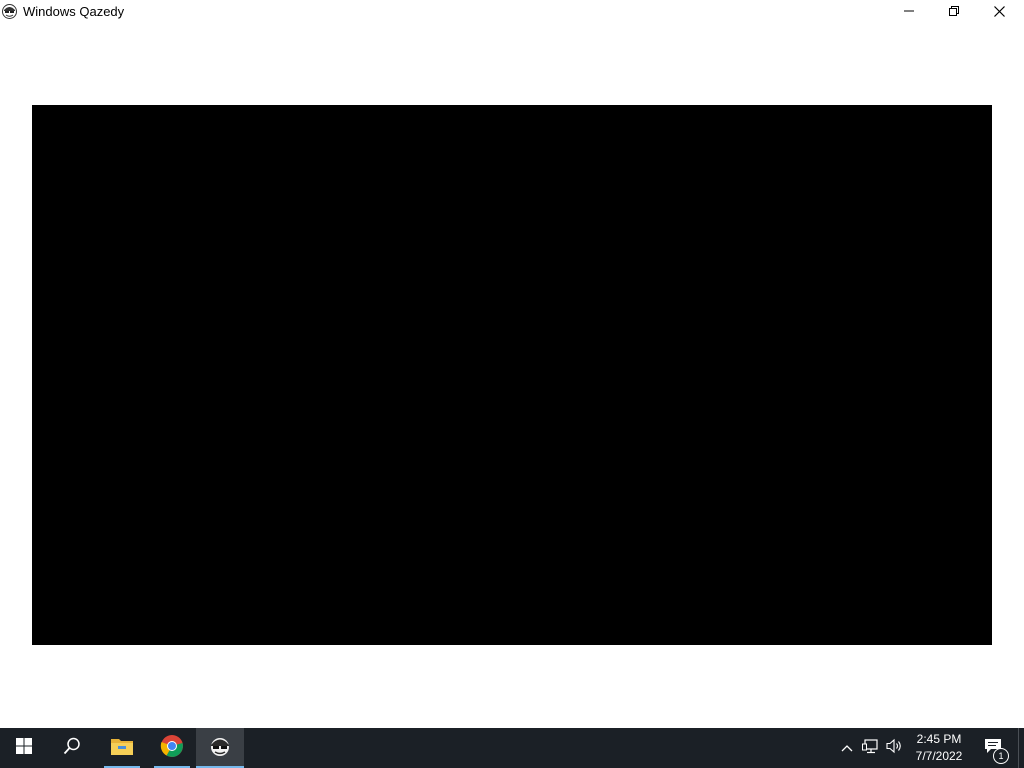 The image size is (1024, 768). I want to click on clock-date: 7/7/2022, so click(939, 756).